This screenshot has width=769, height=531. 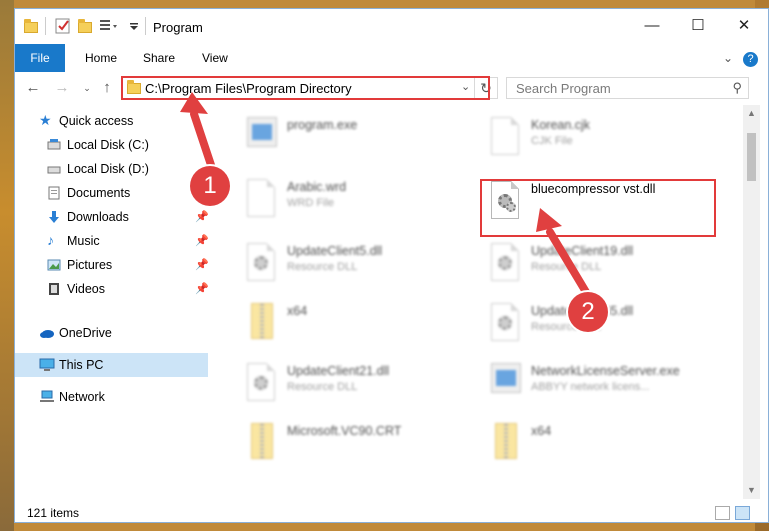 I want to click on scroll-up-arrow: ▲, so click(x=751, y=113).